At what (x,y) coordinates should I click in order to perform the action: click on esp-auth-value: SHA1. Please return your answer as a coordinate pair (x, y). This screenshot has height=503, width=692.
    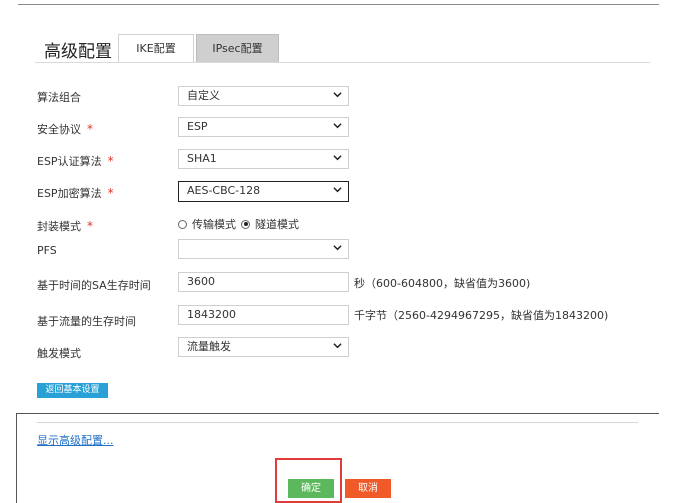
    Looking at the image, I should click on (202, 158).